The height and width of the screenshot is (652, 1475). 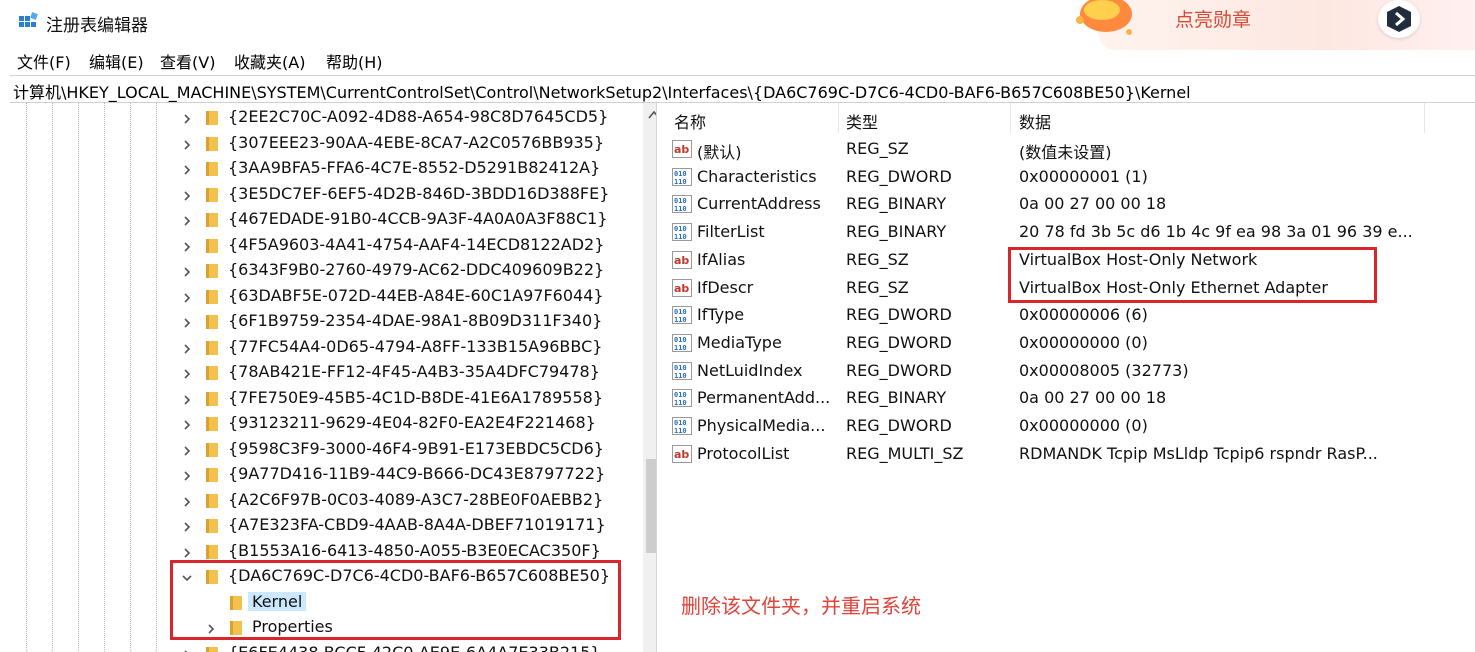 I want to click on menu-view: 查看(V), so click(x=187, y=61).